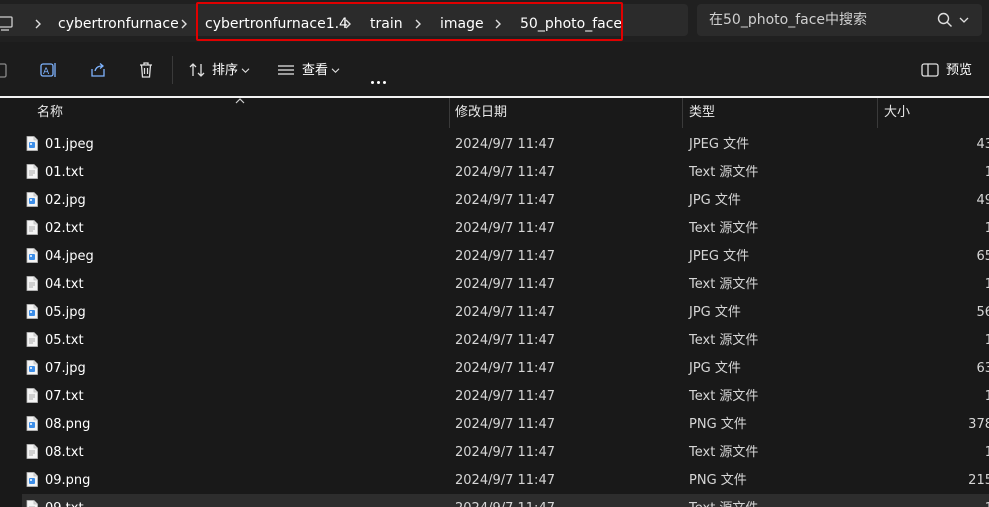 Image resolution: width=989 pixels, height=507 pixels. I want to click on file-name: 07.jpg, so click(65, 368).